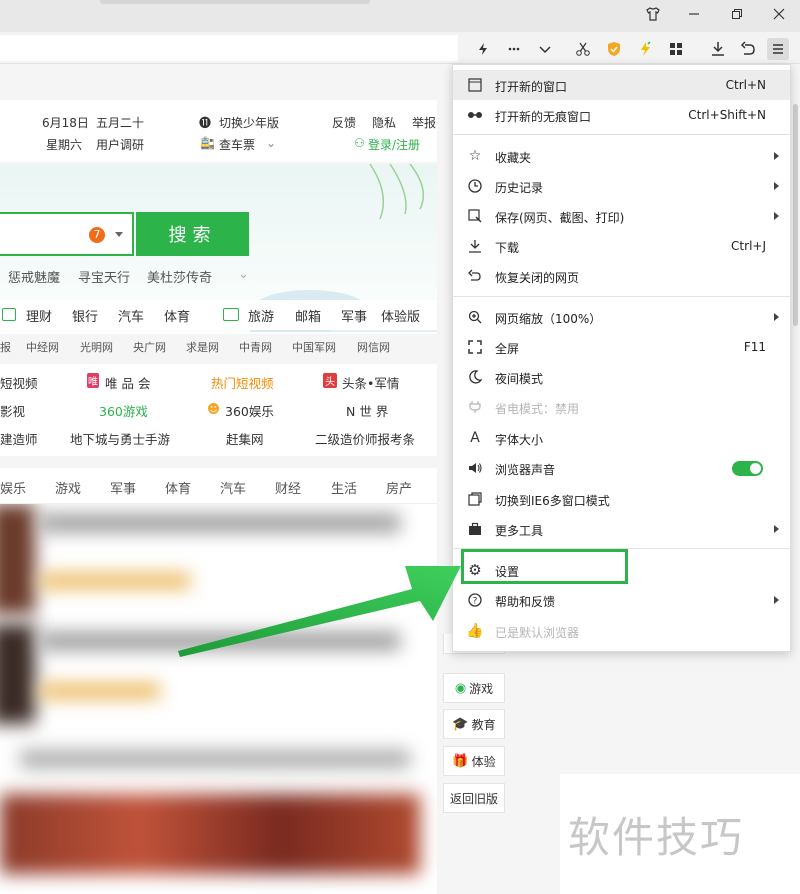 Image resolution: width=800 pixels, height=894 pixels. I want to click on menu-item-night-mode: 夜间模式, so click(621, 377).